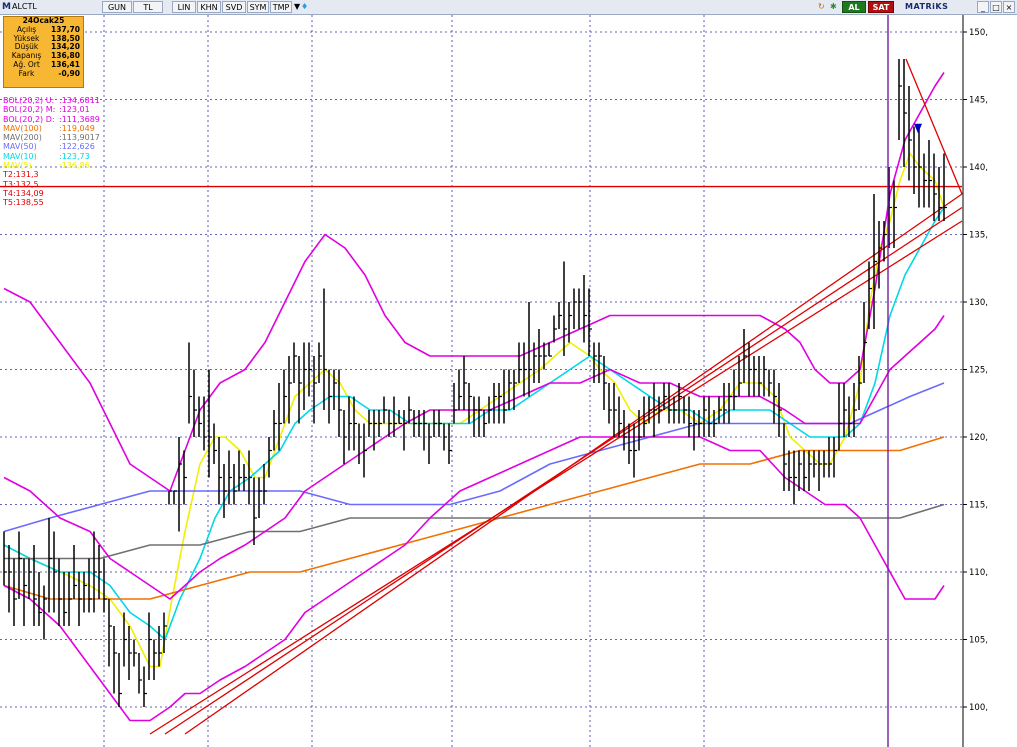 The height and width of the screenshot is (747, 1017). Describe the element at coordinates (148, 7) in the screenshot. I see `tl-button: TL` at that location.